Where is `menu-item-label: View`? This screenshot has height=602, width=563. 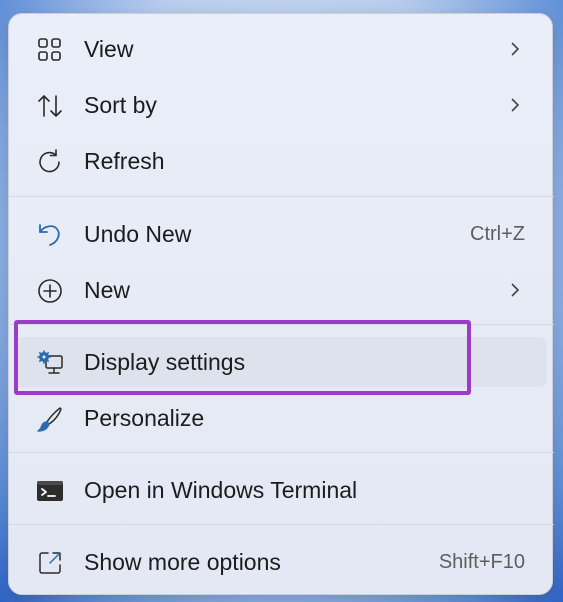 menu-item-label: View is located at coordinates (109, 49).